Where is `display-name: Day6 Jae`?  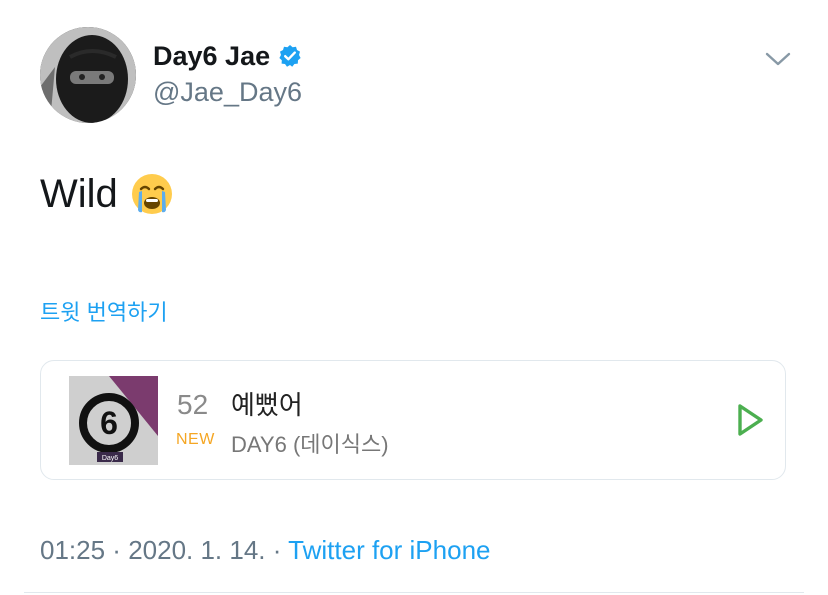
display-name: Day6 Jae is located at coordinates (227, 56).